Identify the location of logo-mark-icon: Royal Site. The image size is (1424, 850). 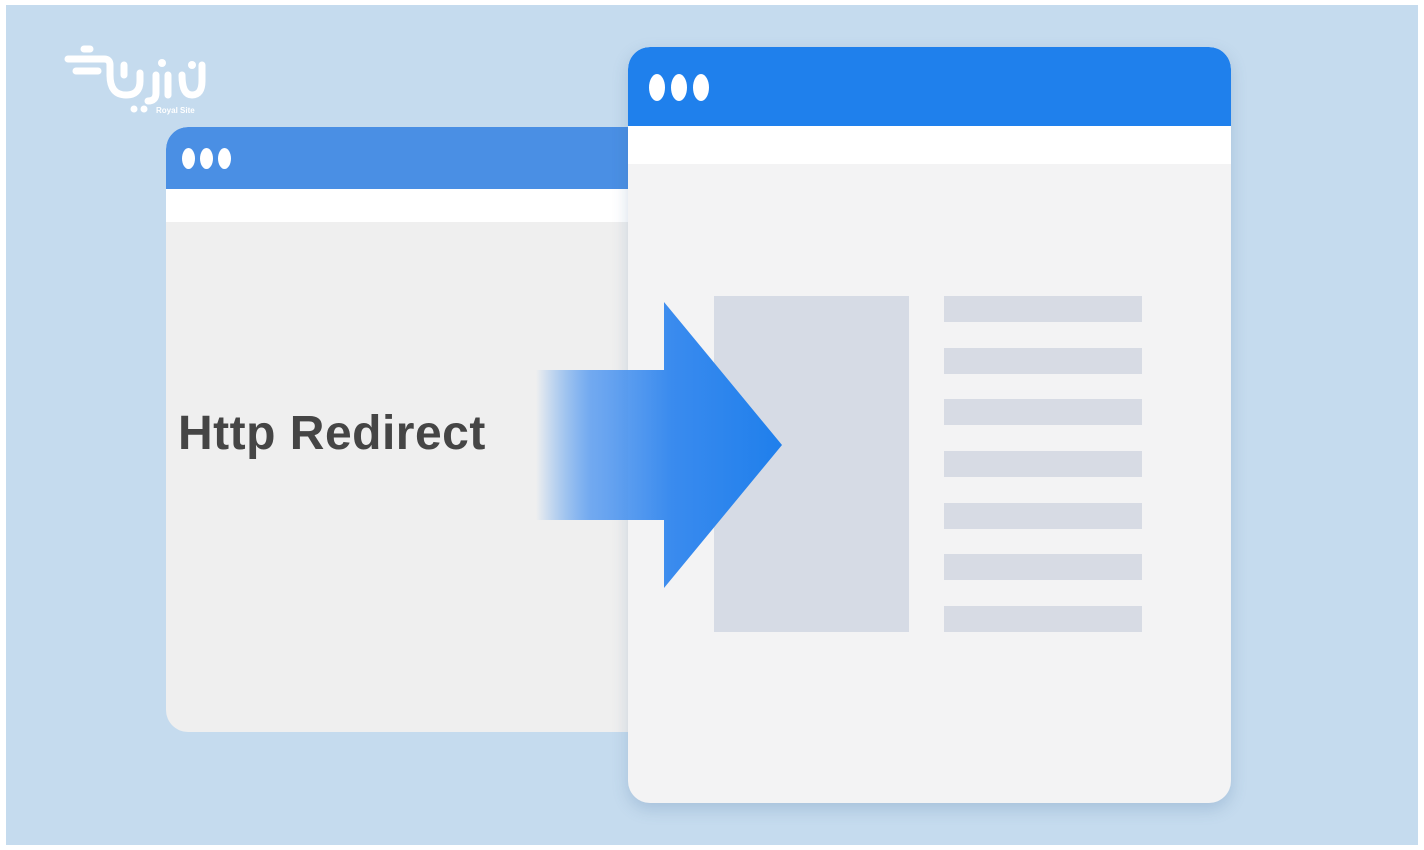
(135, 80).